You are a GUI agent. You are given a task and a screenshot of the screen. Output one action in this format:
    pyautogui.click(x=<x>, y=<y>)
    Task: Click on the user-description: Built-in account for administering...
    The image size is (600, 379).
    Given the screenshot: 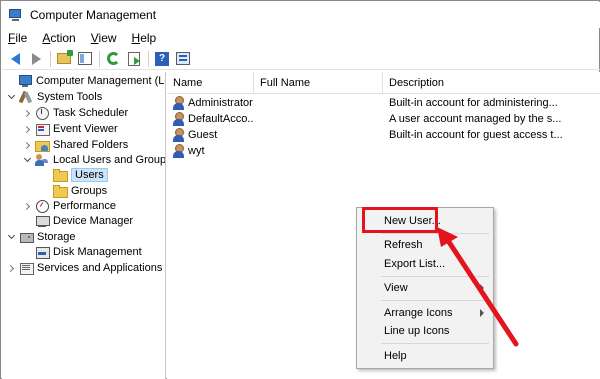 What is the action you would take?
    pyautogui.click(x=473, y=103)
    